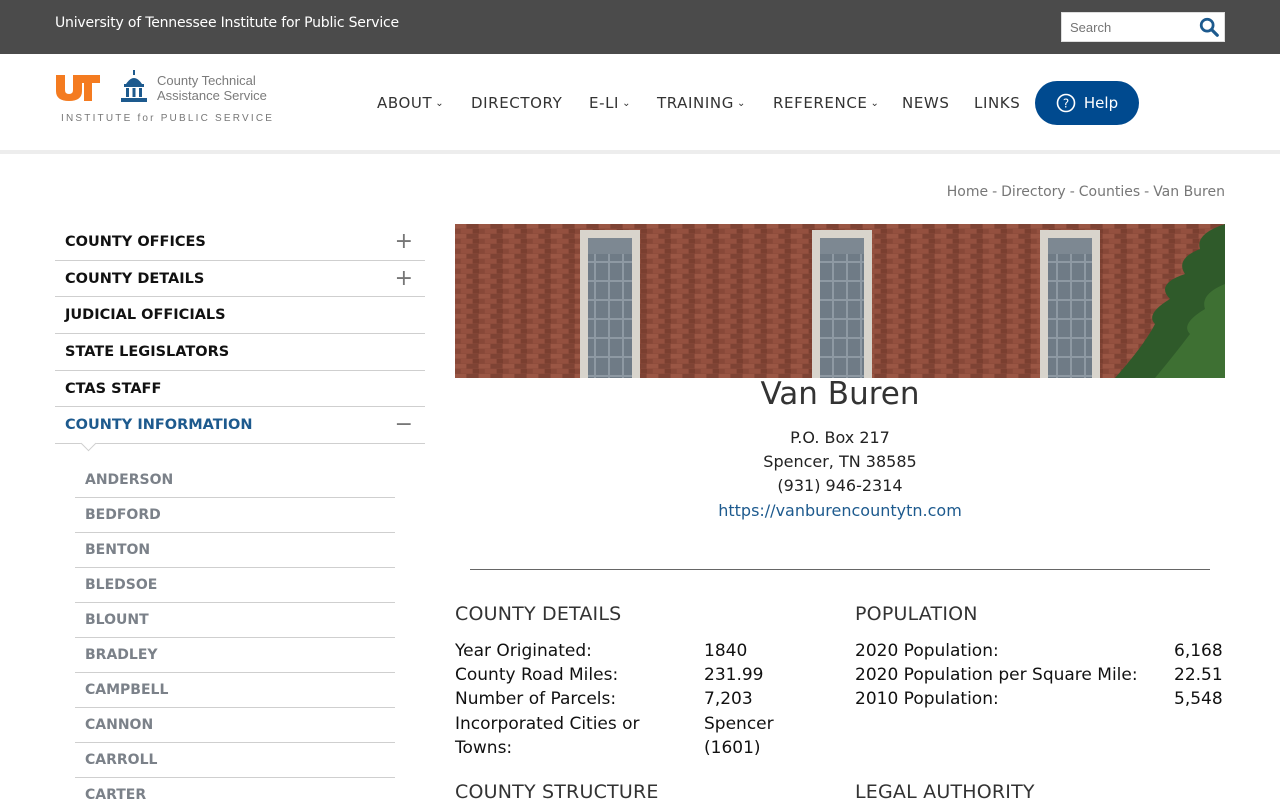 This screenshot has width=1280, height=800. What do you see at coordinates (695, 103) in the screenshot?
I see `nav-training-label: TRAINING` at bounding box center [695, 103].